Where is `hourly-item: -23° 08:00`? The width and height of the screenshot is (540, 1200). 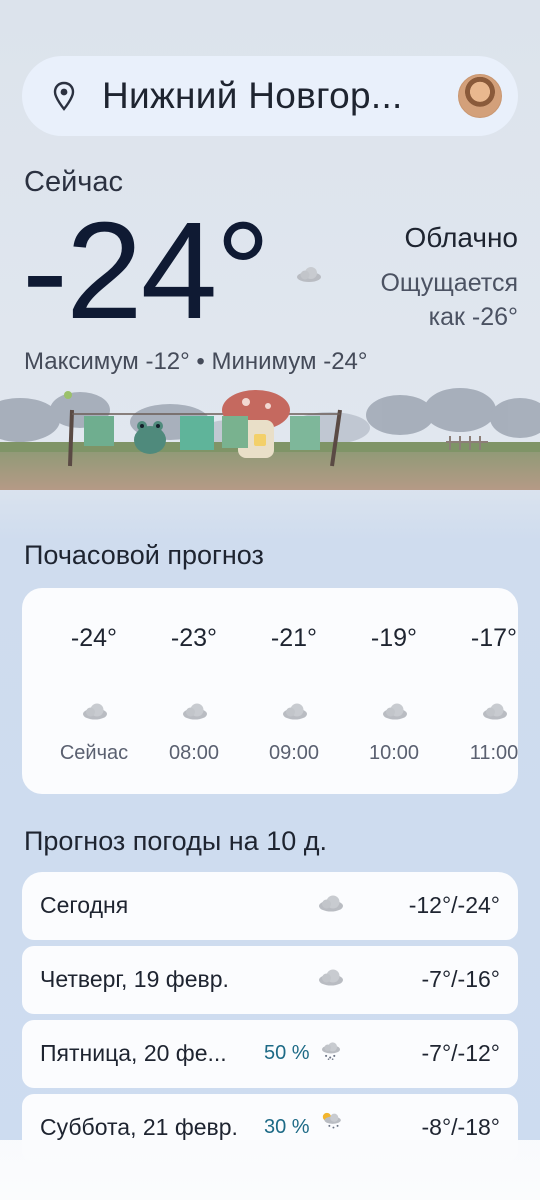 hourly-item: -23° 08:00 is located at coordinates (194, 691).